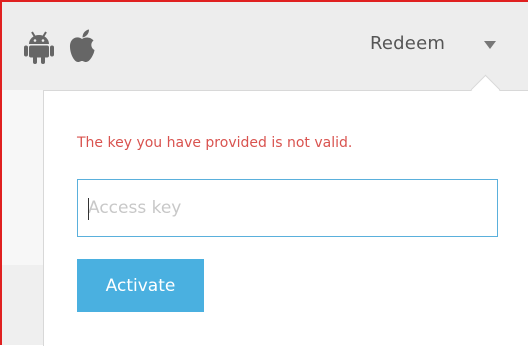  Describe the element at coordinates (287, 208) in the screenshot. I see `access-key-input` at that location.